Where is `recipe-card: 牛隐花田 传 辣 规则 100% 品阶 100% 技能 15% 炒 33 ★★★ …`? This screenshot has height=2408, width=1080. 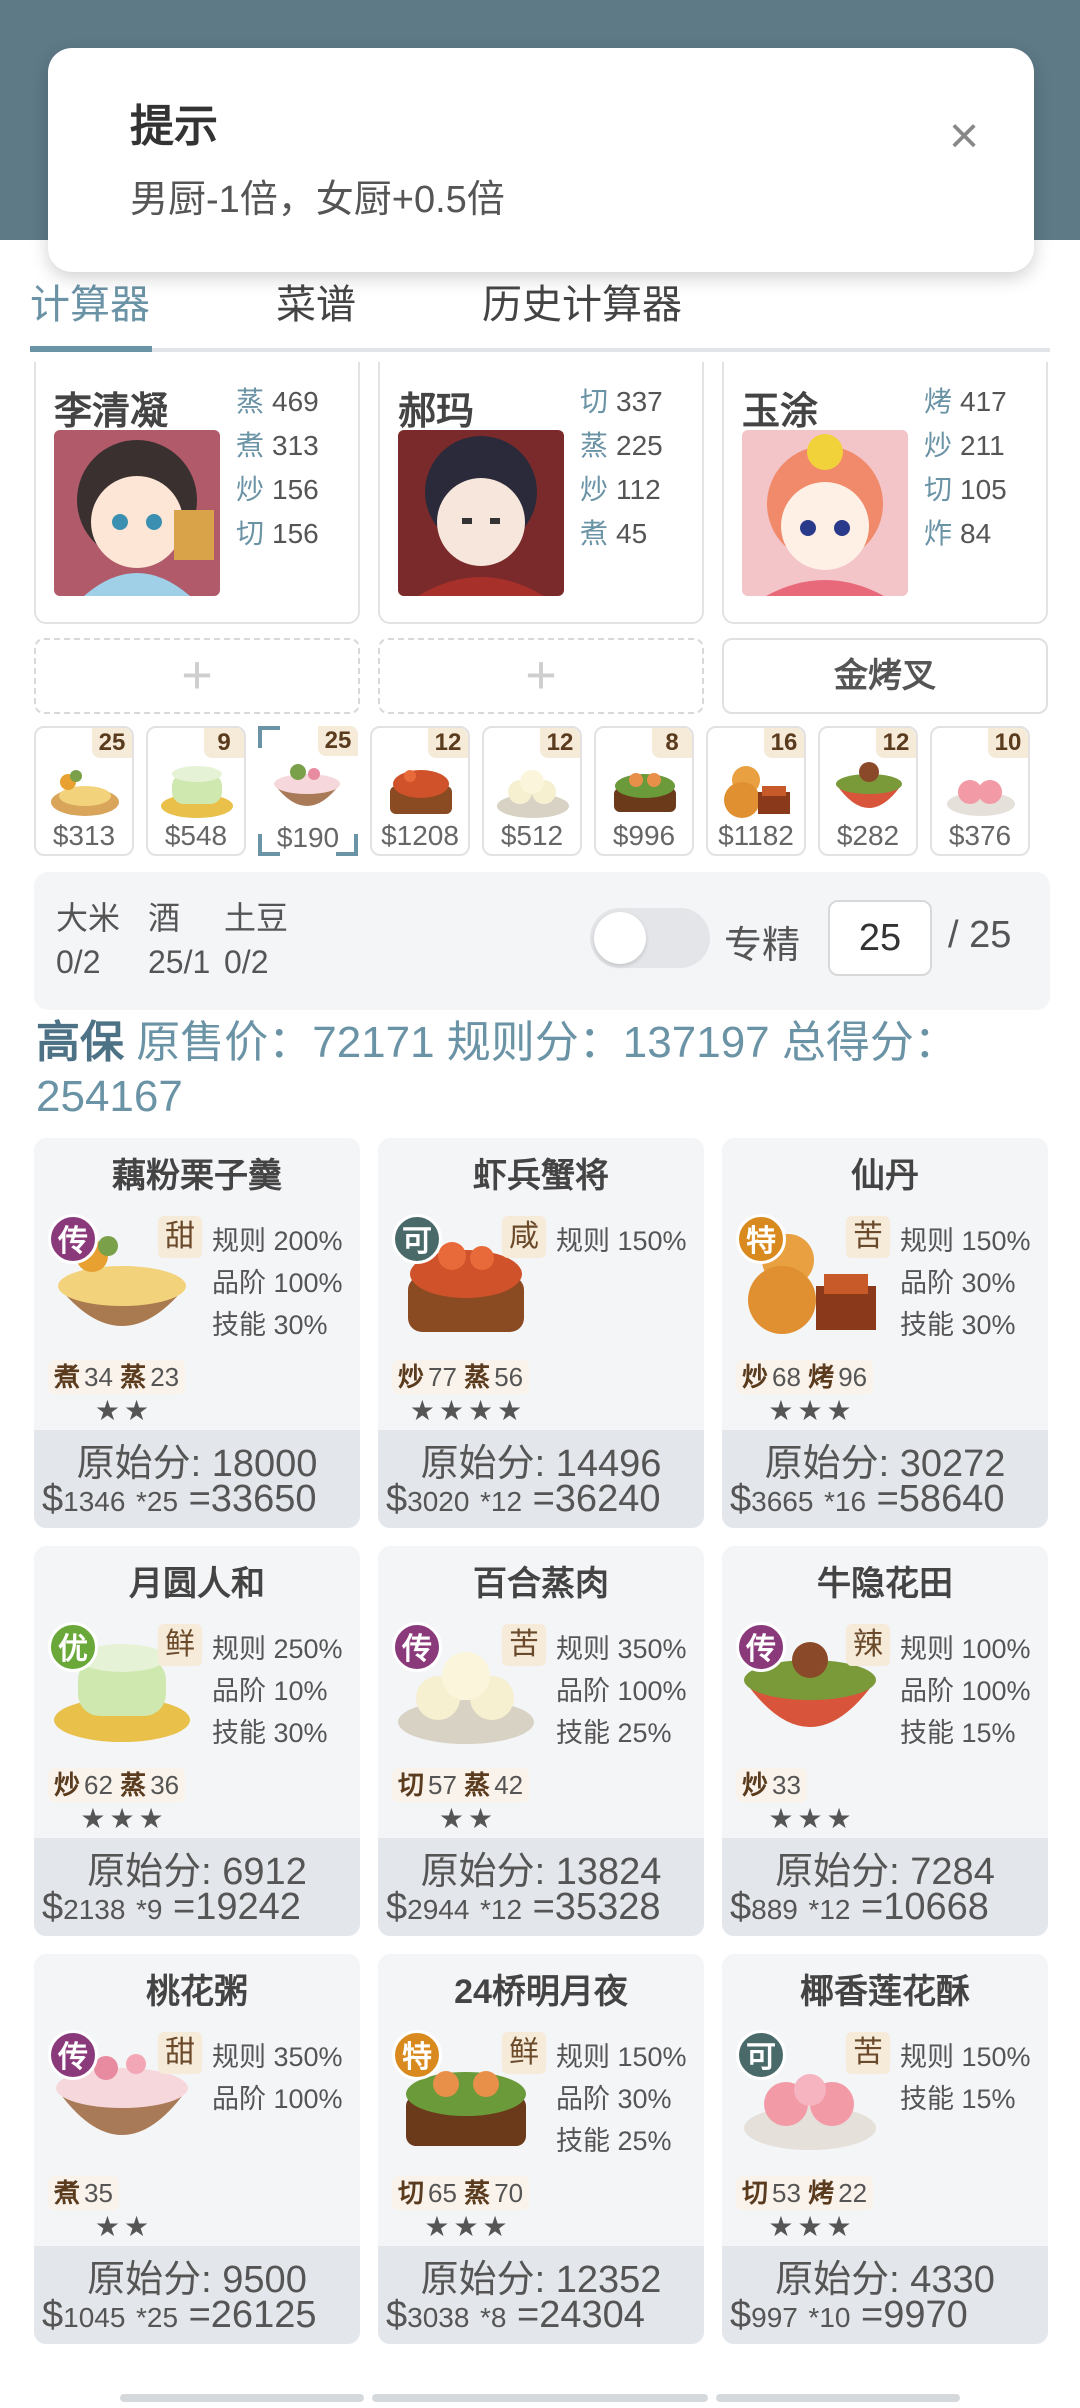
recipe-card: 牛隐花田 传 辣 规则 100% 品阶 100% 技能 15% 炒 33 ★★★ … is located at coordinates (885, 1741).